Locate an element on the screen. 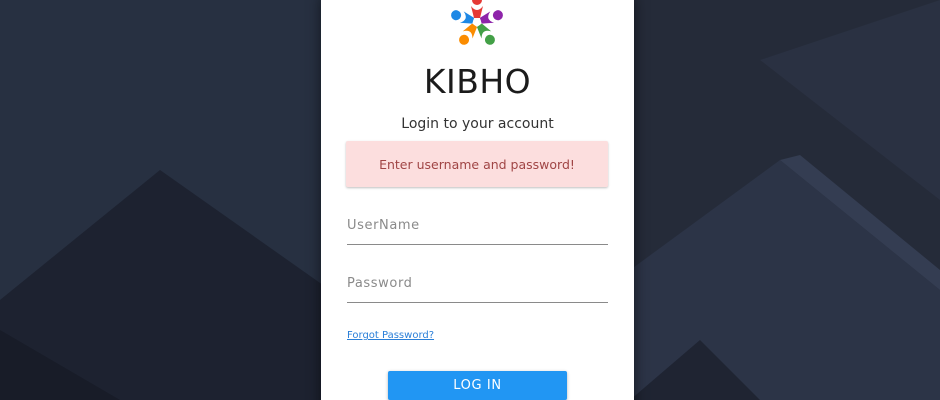 The width and height of the screenshot is (940, 400). error-alert-message: Enter username and password! is located at coordinates (477, 164).